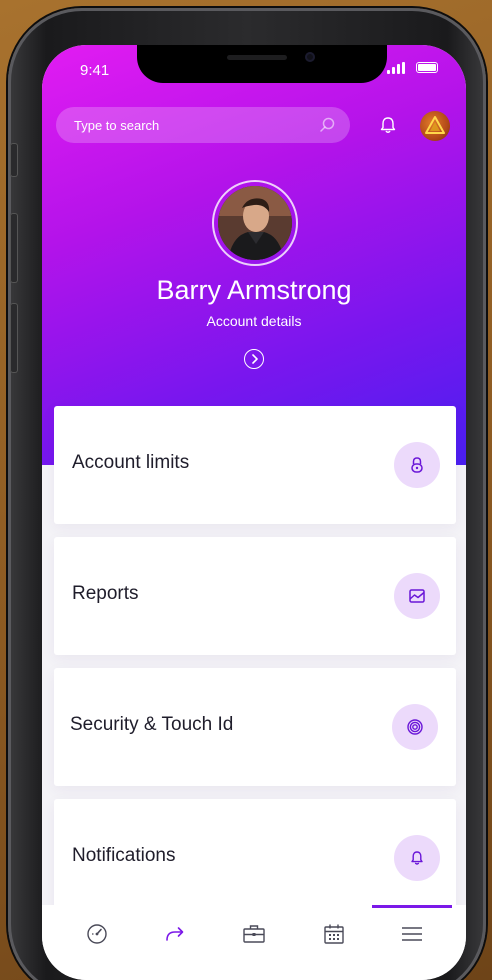  I want to click on transfer-arrow-icon, so click(175, 934).